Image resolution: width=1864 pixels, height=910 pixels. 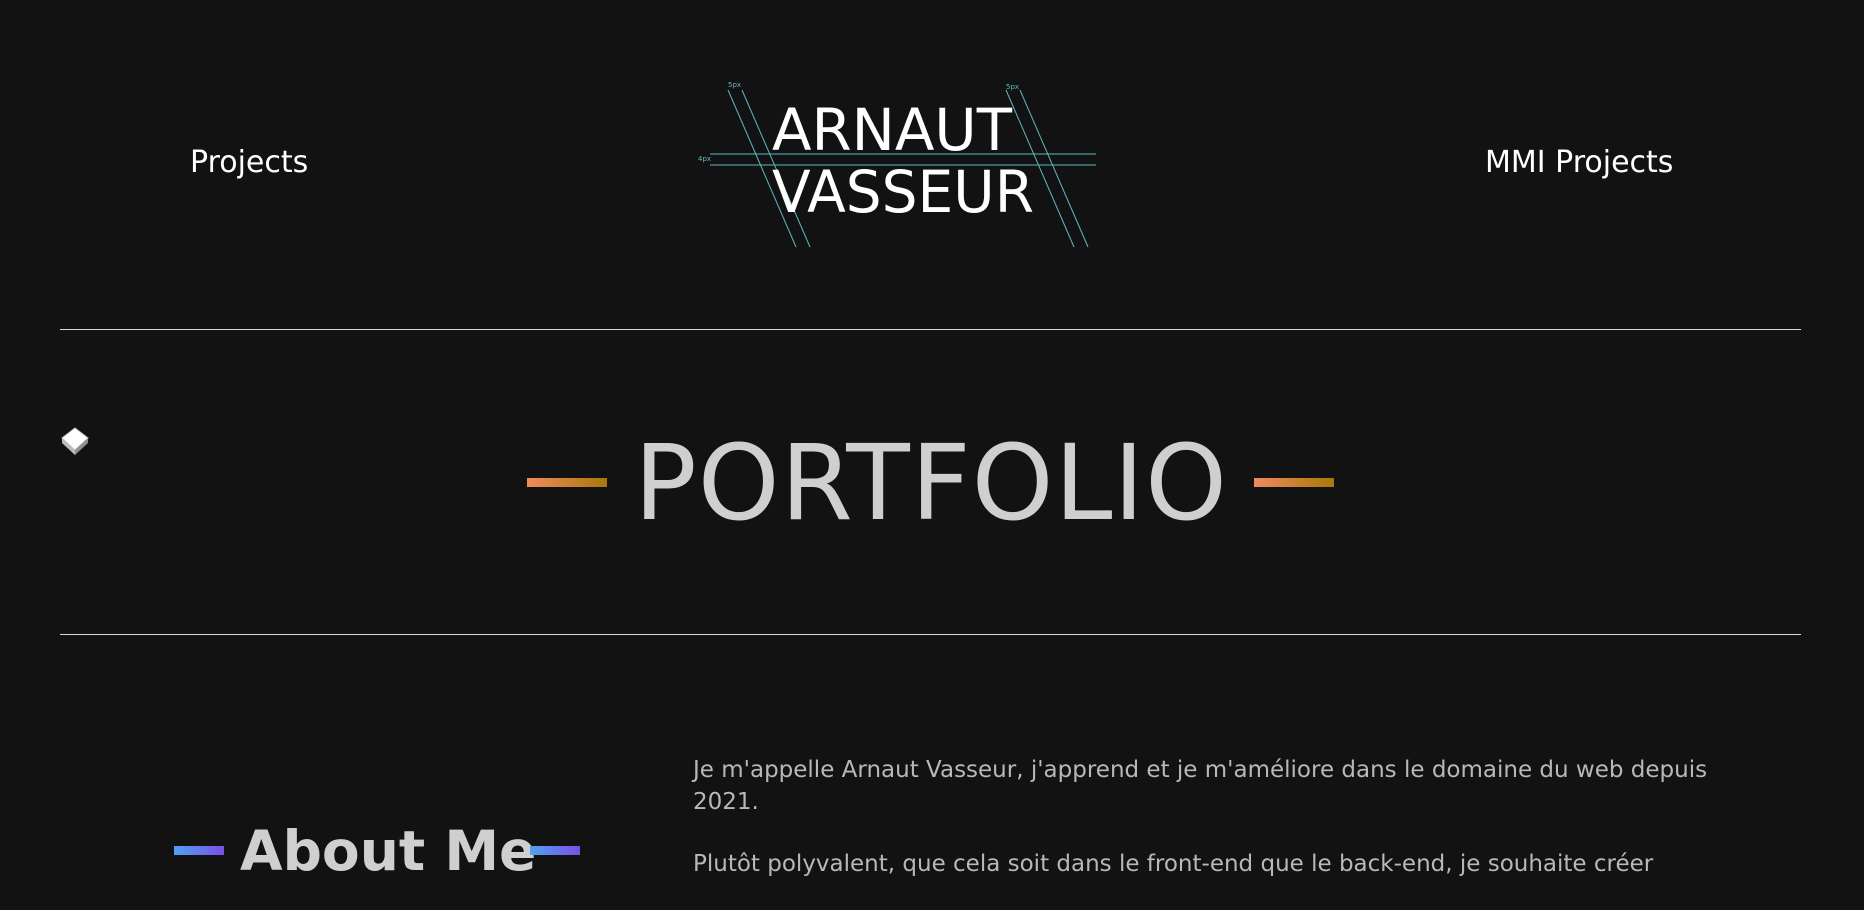 I want to click on logo: 5px 5px 4px ARNAUT VASSEUR, so click(x=900, y=165).